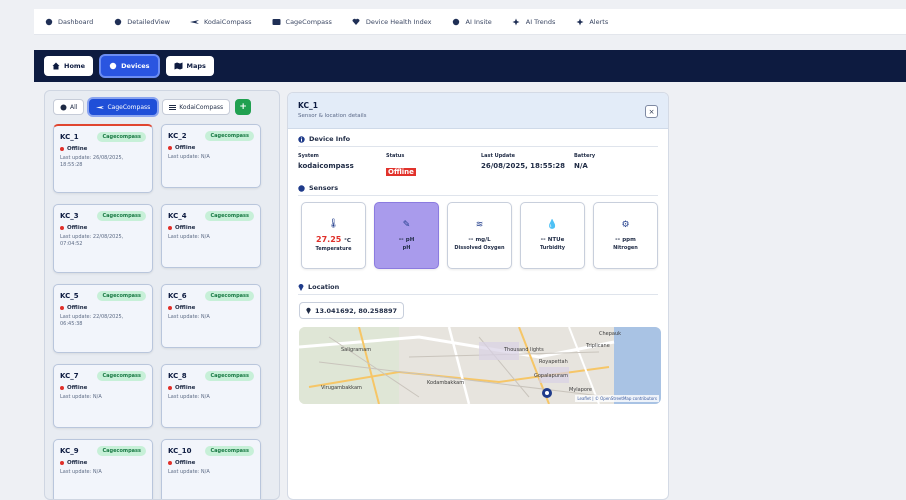 The width and height of the screenshot is (906, 500). Describe the element at coordinates (326, 166) in the screenshot. I see `system-value: kodaicompass` at that location.